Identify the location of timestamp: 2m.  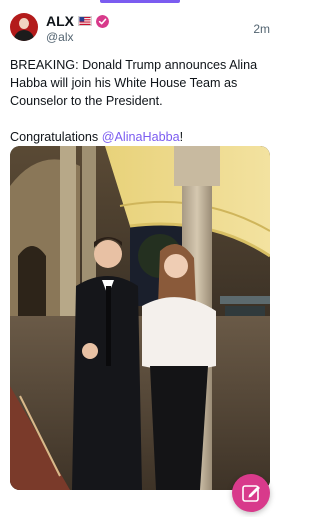
(261, 29).